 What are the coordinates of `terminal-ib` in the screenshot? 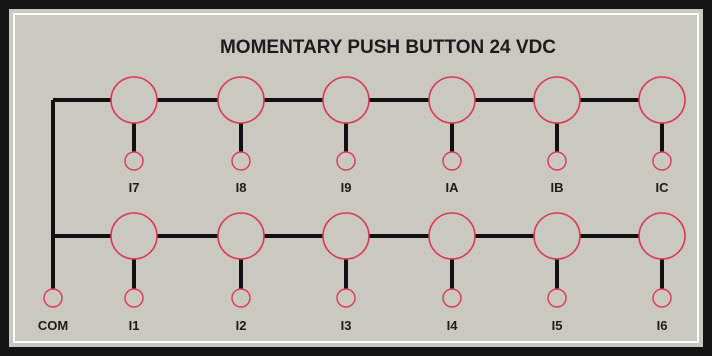 It's located at (557, 161).